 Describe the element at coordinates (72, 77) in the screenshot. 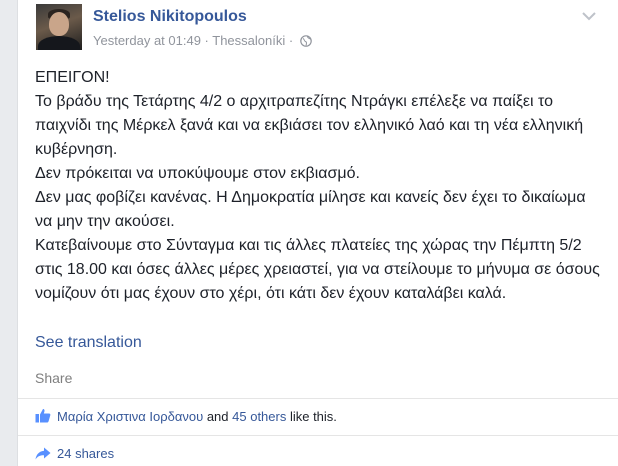

I see `post-paragraph: ΕΠΕΙΓΟΝ!` at that location.